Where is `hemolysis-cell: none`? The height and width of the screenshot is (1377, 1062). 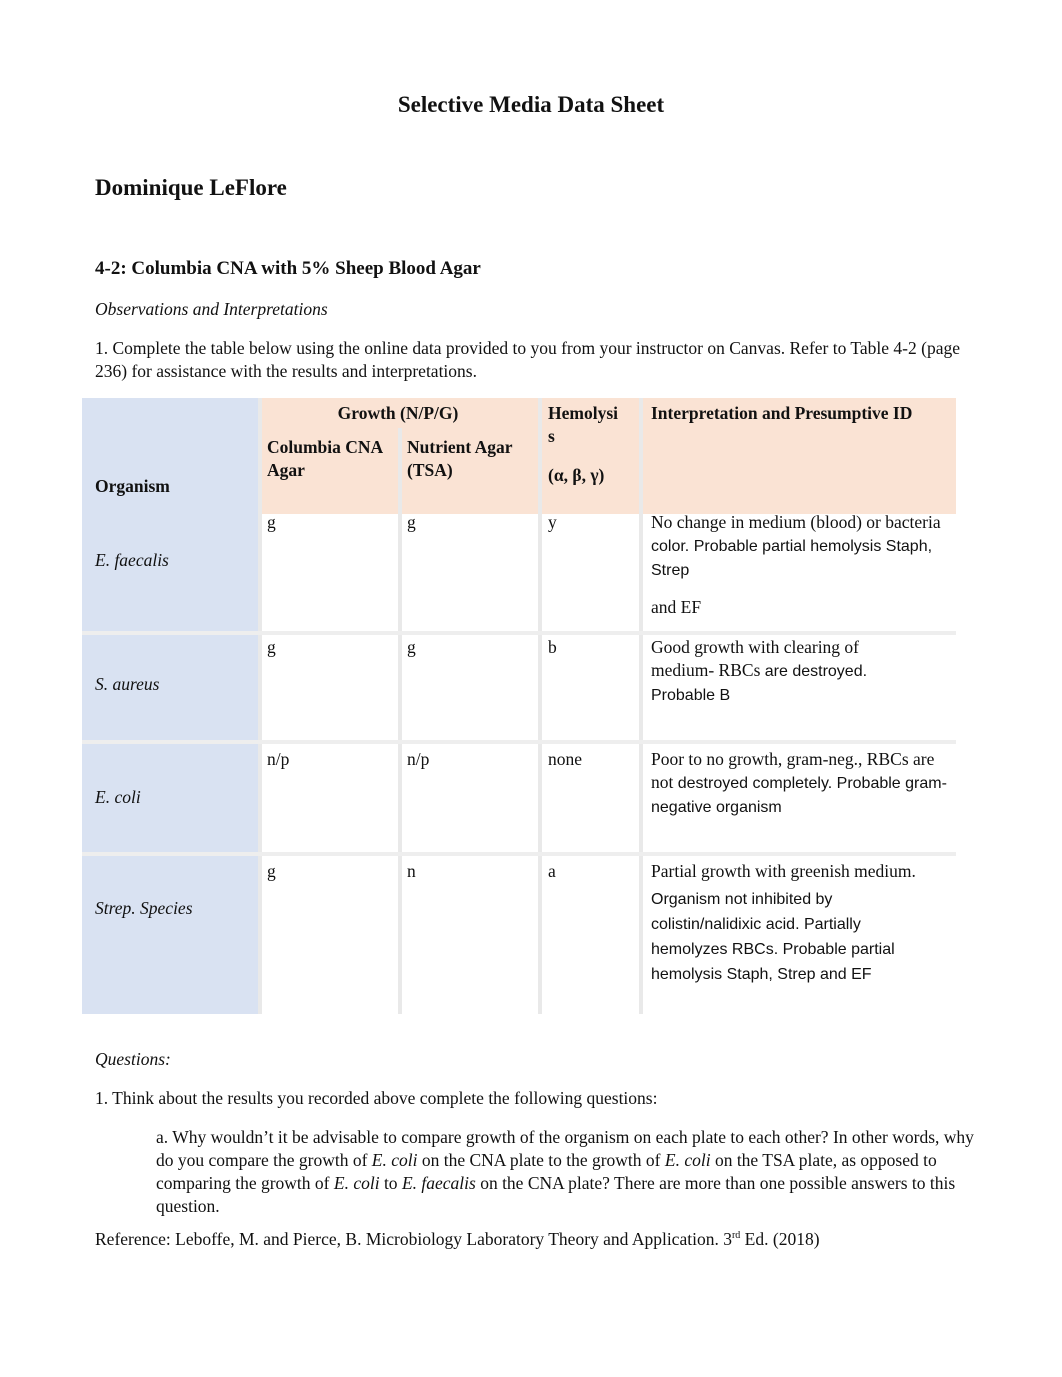
hemolysis-cell: none is located at coordinates (565, 759).